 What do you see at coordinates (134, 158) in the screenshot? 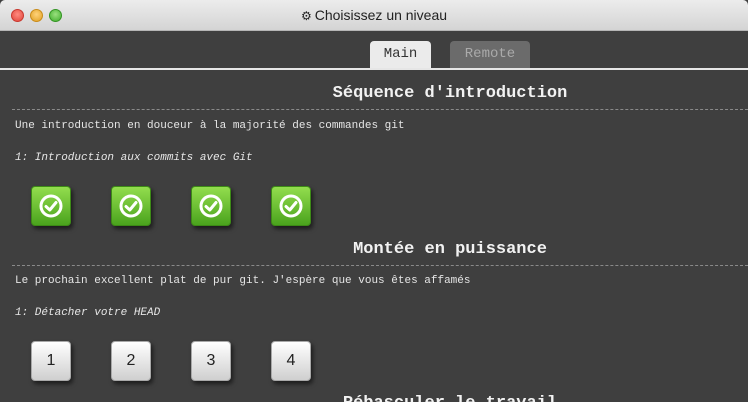
I see `section-levels-label-intro: 1: Introduction aux commits avec Git` at bounding box center [134, 158].